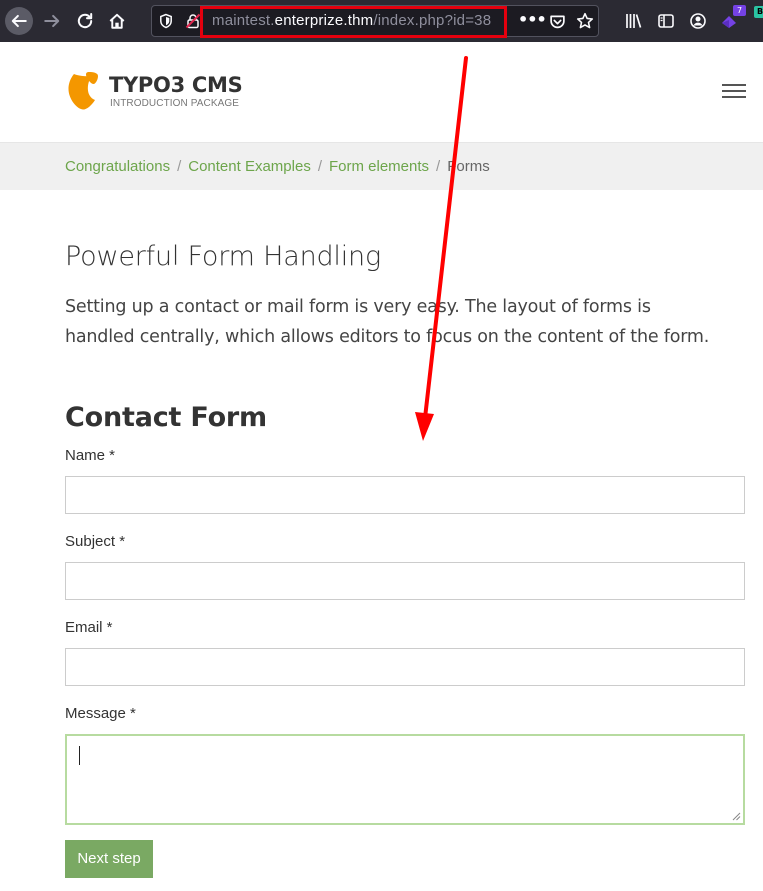 This screenshot has height=891, width=763. I want to click on reload-icon, so click(85, 21).